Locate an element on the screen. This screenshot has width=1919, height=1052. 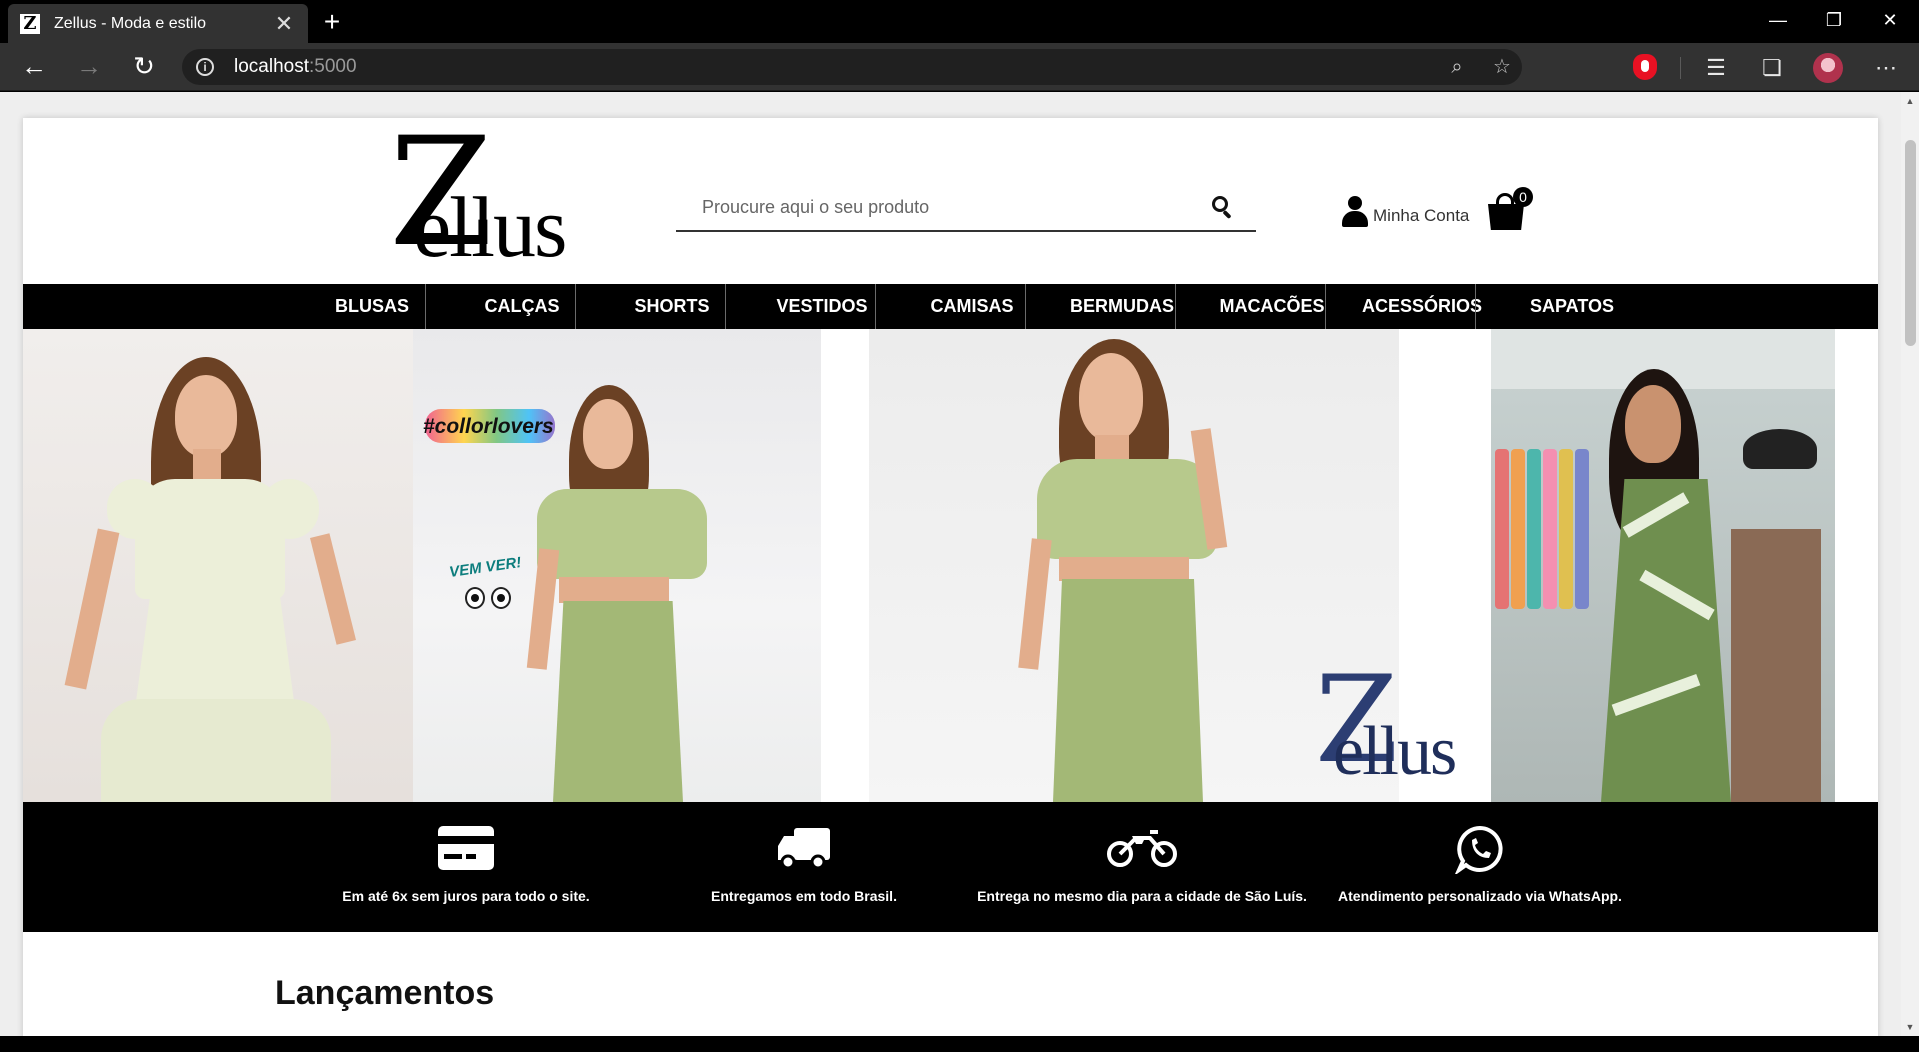
browser-tab-bar: Z Zellus - Moda e estilo ✕ + — ❐ ✕ is located at coordinates (959, 21).